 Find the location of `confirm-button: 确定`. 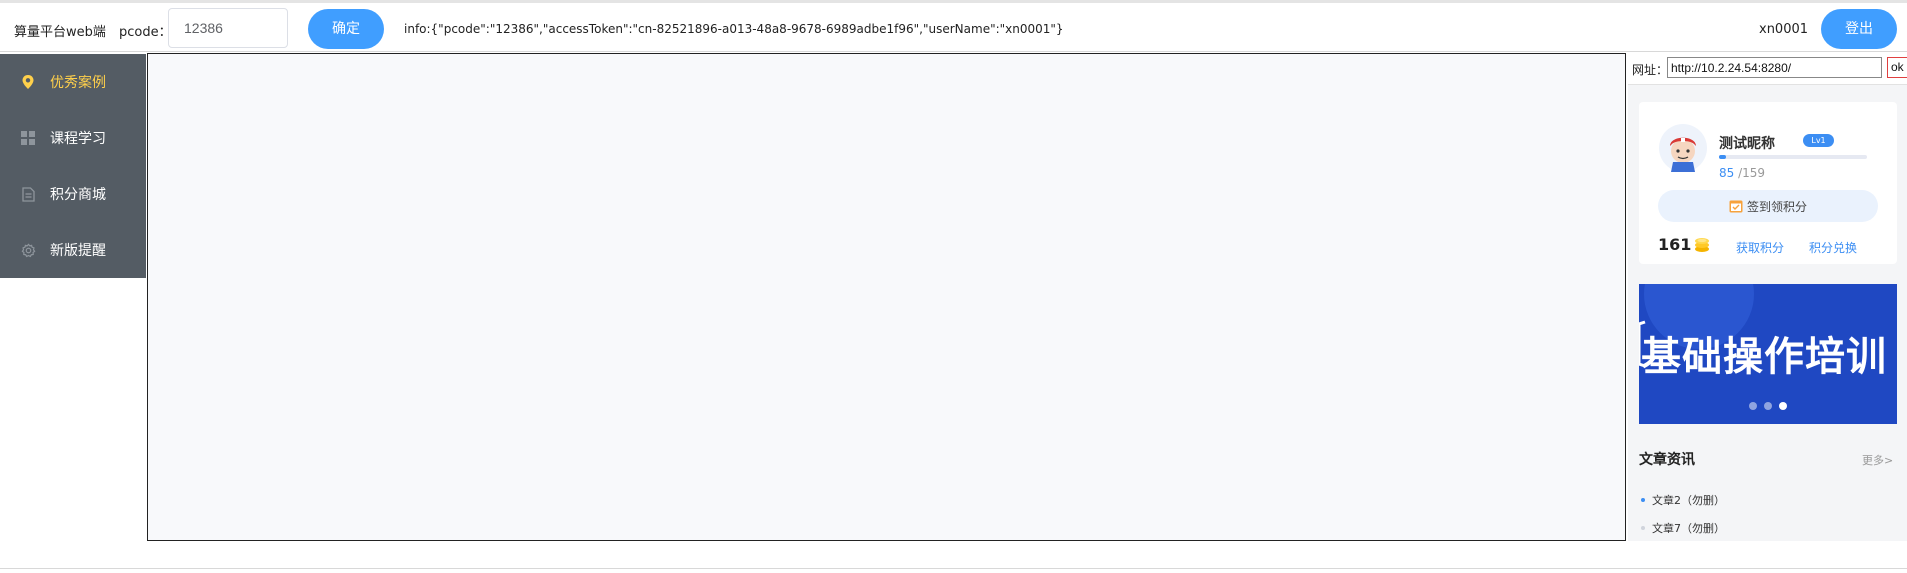

confirm-button: 确定 is located at coordinates (346, 29).